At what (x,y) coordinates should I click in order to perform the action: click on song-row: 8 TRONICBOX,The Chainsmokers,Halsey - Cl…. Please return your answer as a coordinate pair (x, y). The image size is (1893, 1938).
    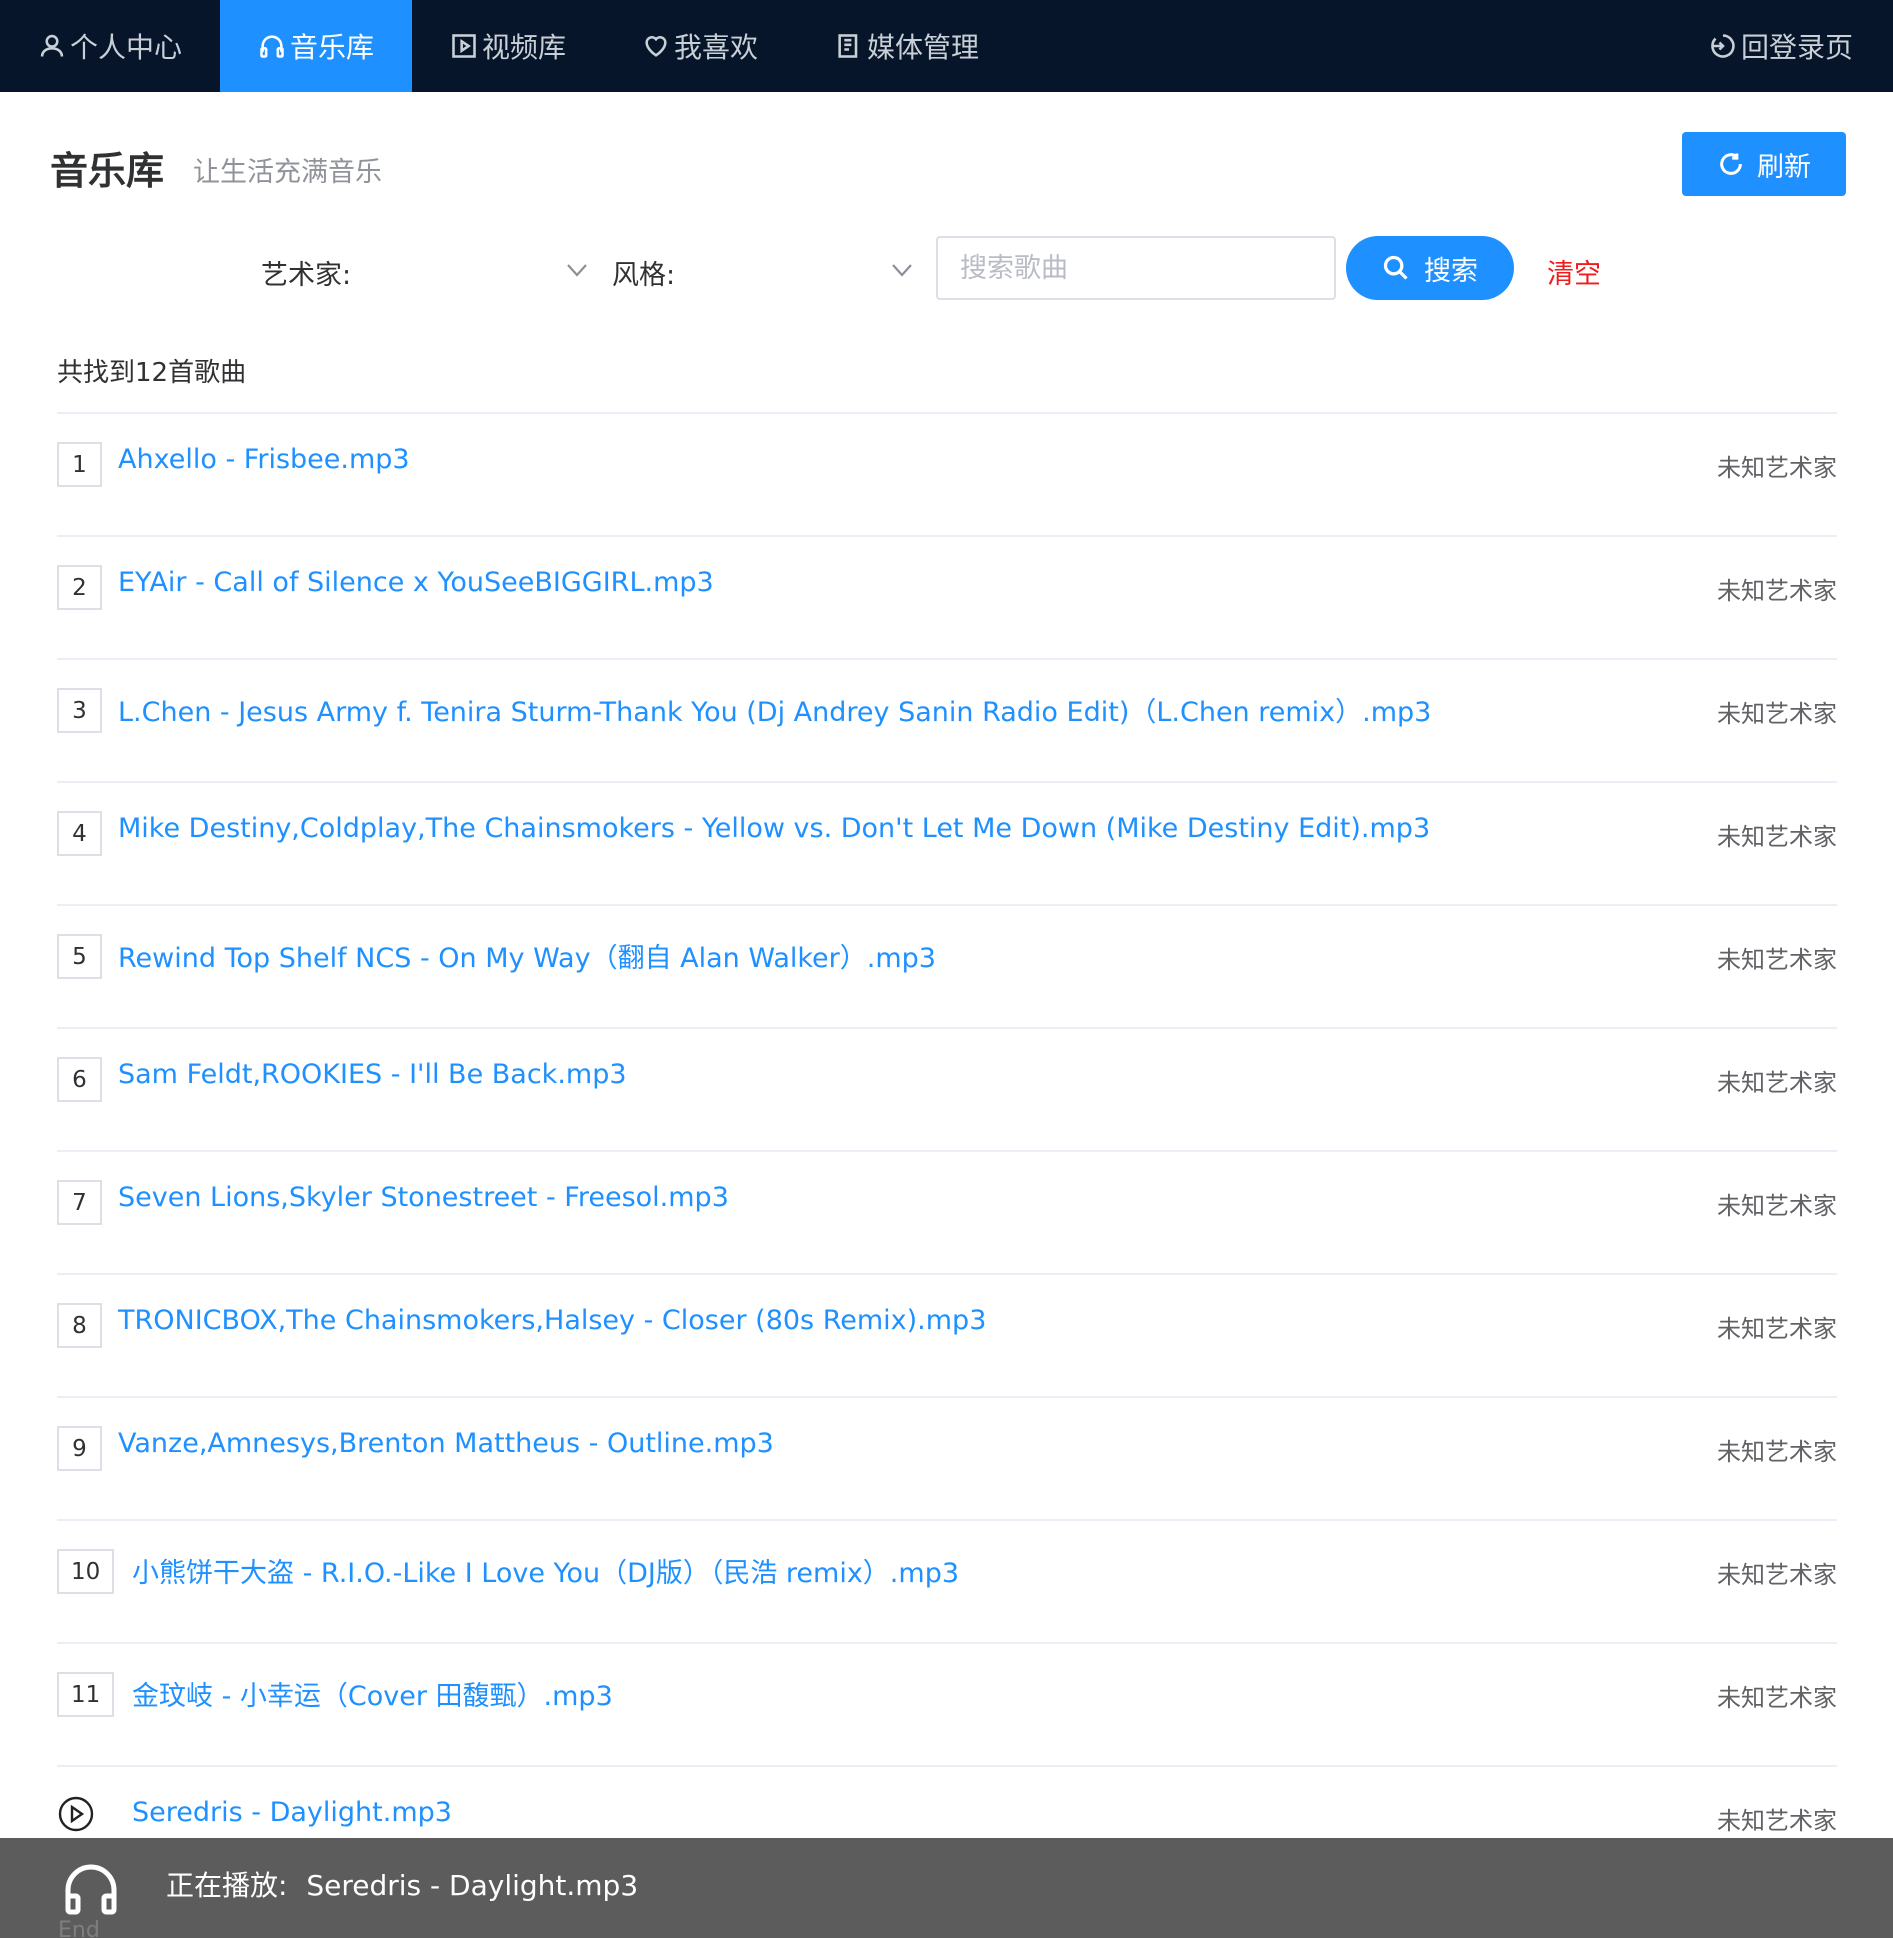
    Looking at the image, I should click on (947, 1334).